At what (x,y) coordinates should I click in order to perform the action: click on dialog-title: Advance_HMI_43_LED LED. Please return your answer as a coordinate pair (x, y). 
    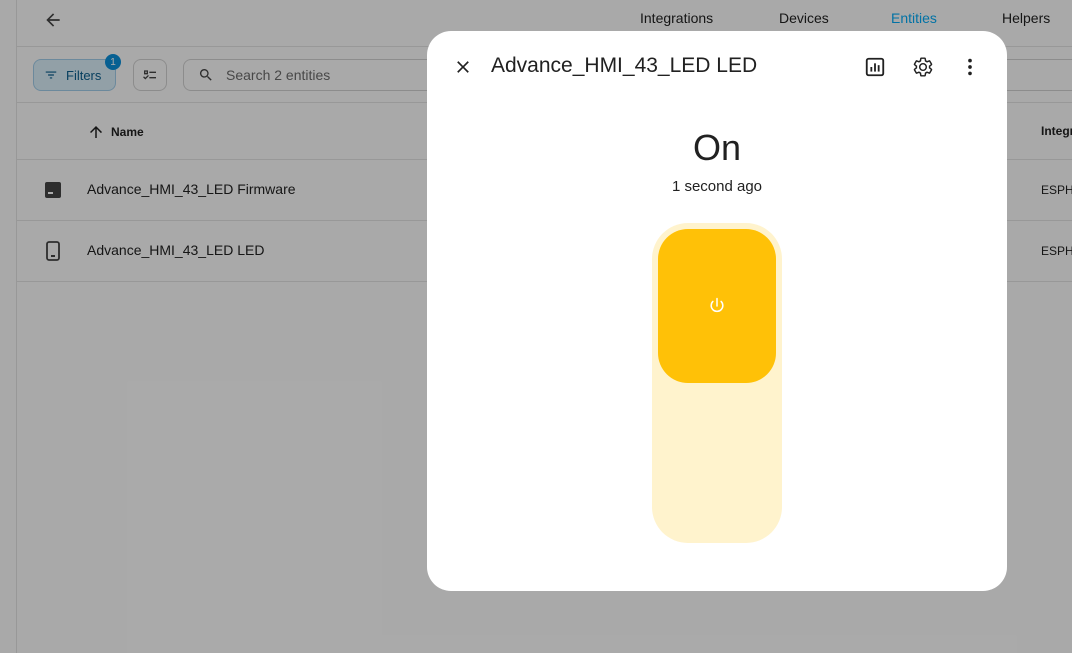
    Looking at the image, I should click on (624, 65).